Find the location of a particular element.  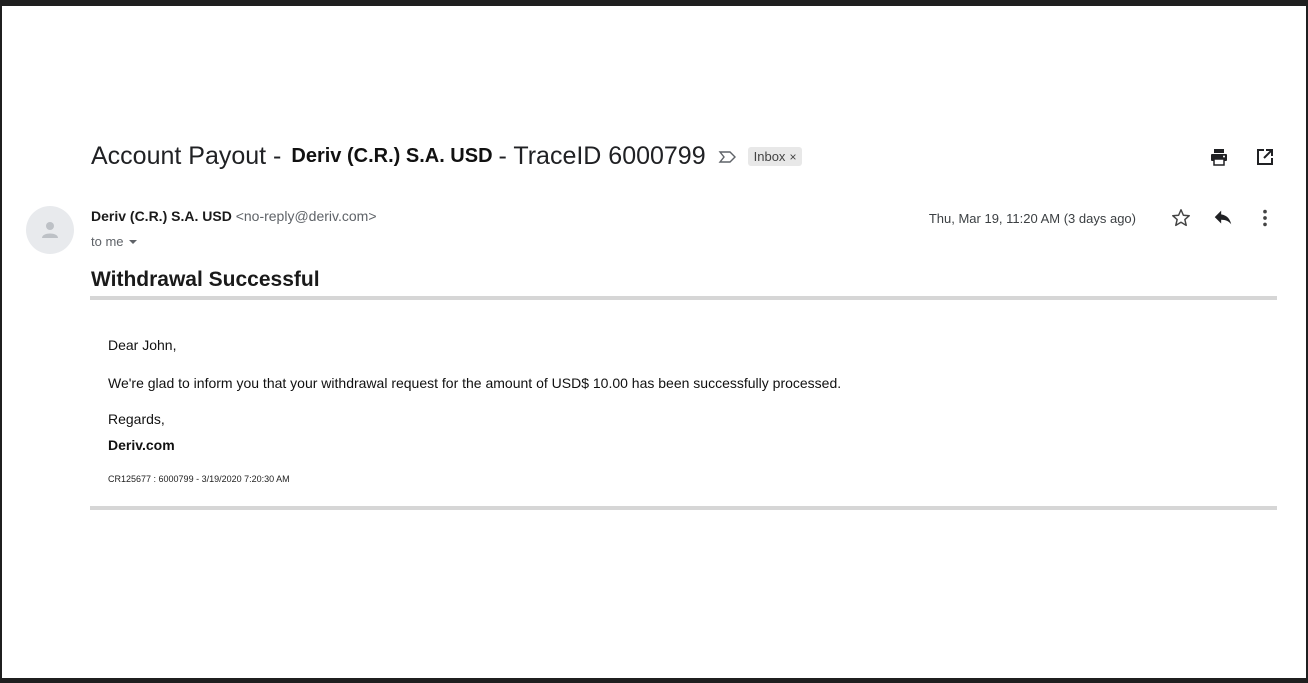

thread-actions is located at coordinates (1242, 157).